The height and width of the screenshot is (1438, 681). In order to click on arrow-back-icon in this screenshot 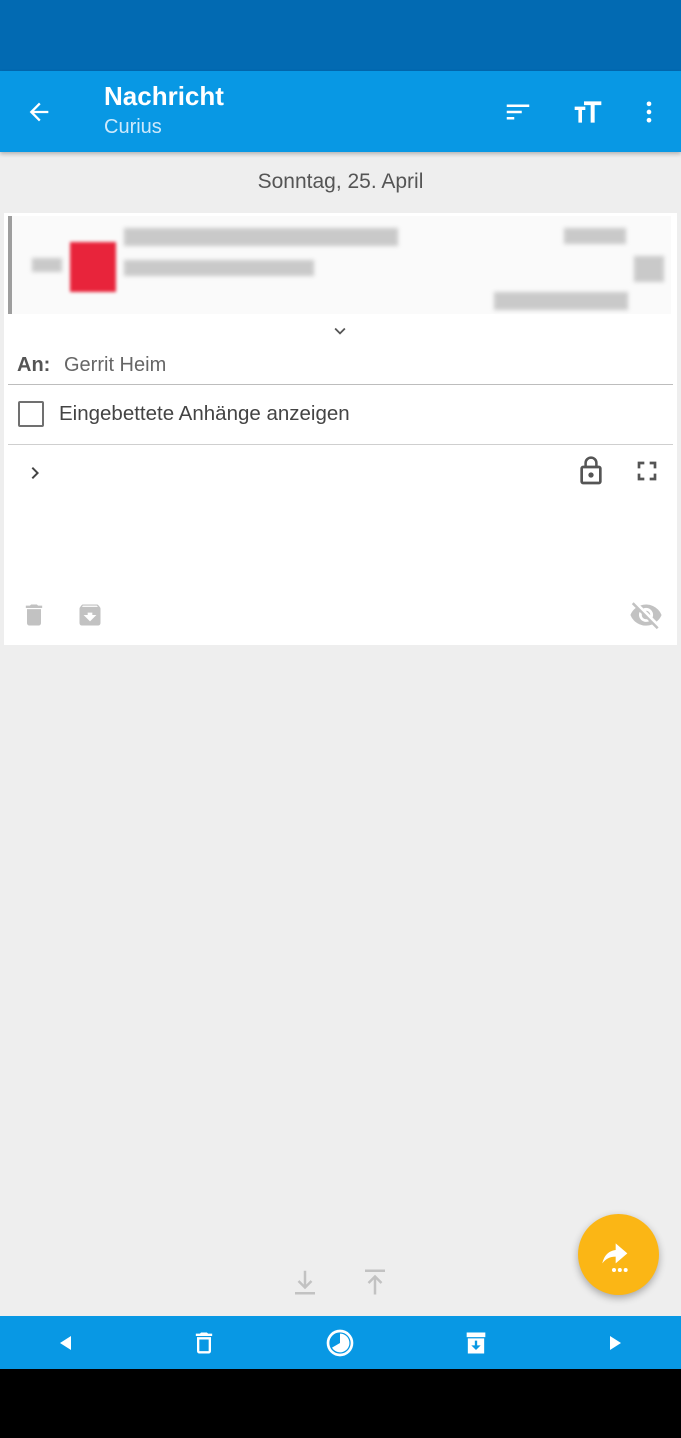, I will do `click(39, 112)`.